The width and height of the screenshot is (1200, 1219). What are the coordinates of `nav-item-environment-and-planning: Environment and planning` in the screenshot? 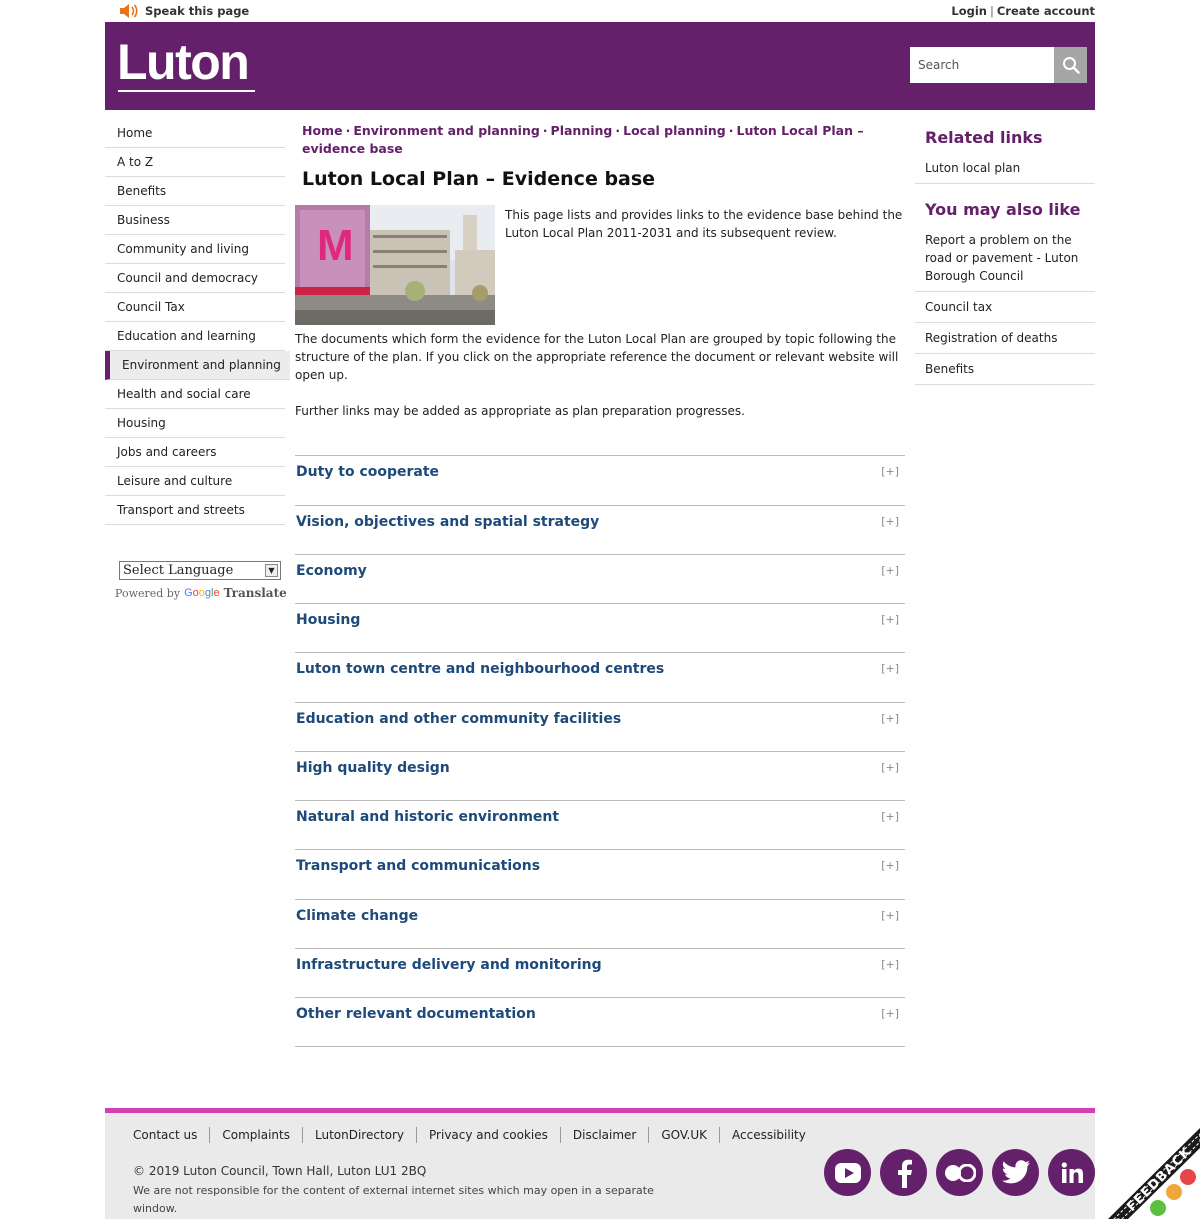 It's located at (197, 365).